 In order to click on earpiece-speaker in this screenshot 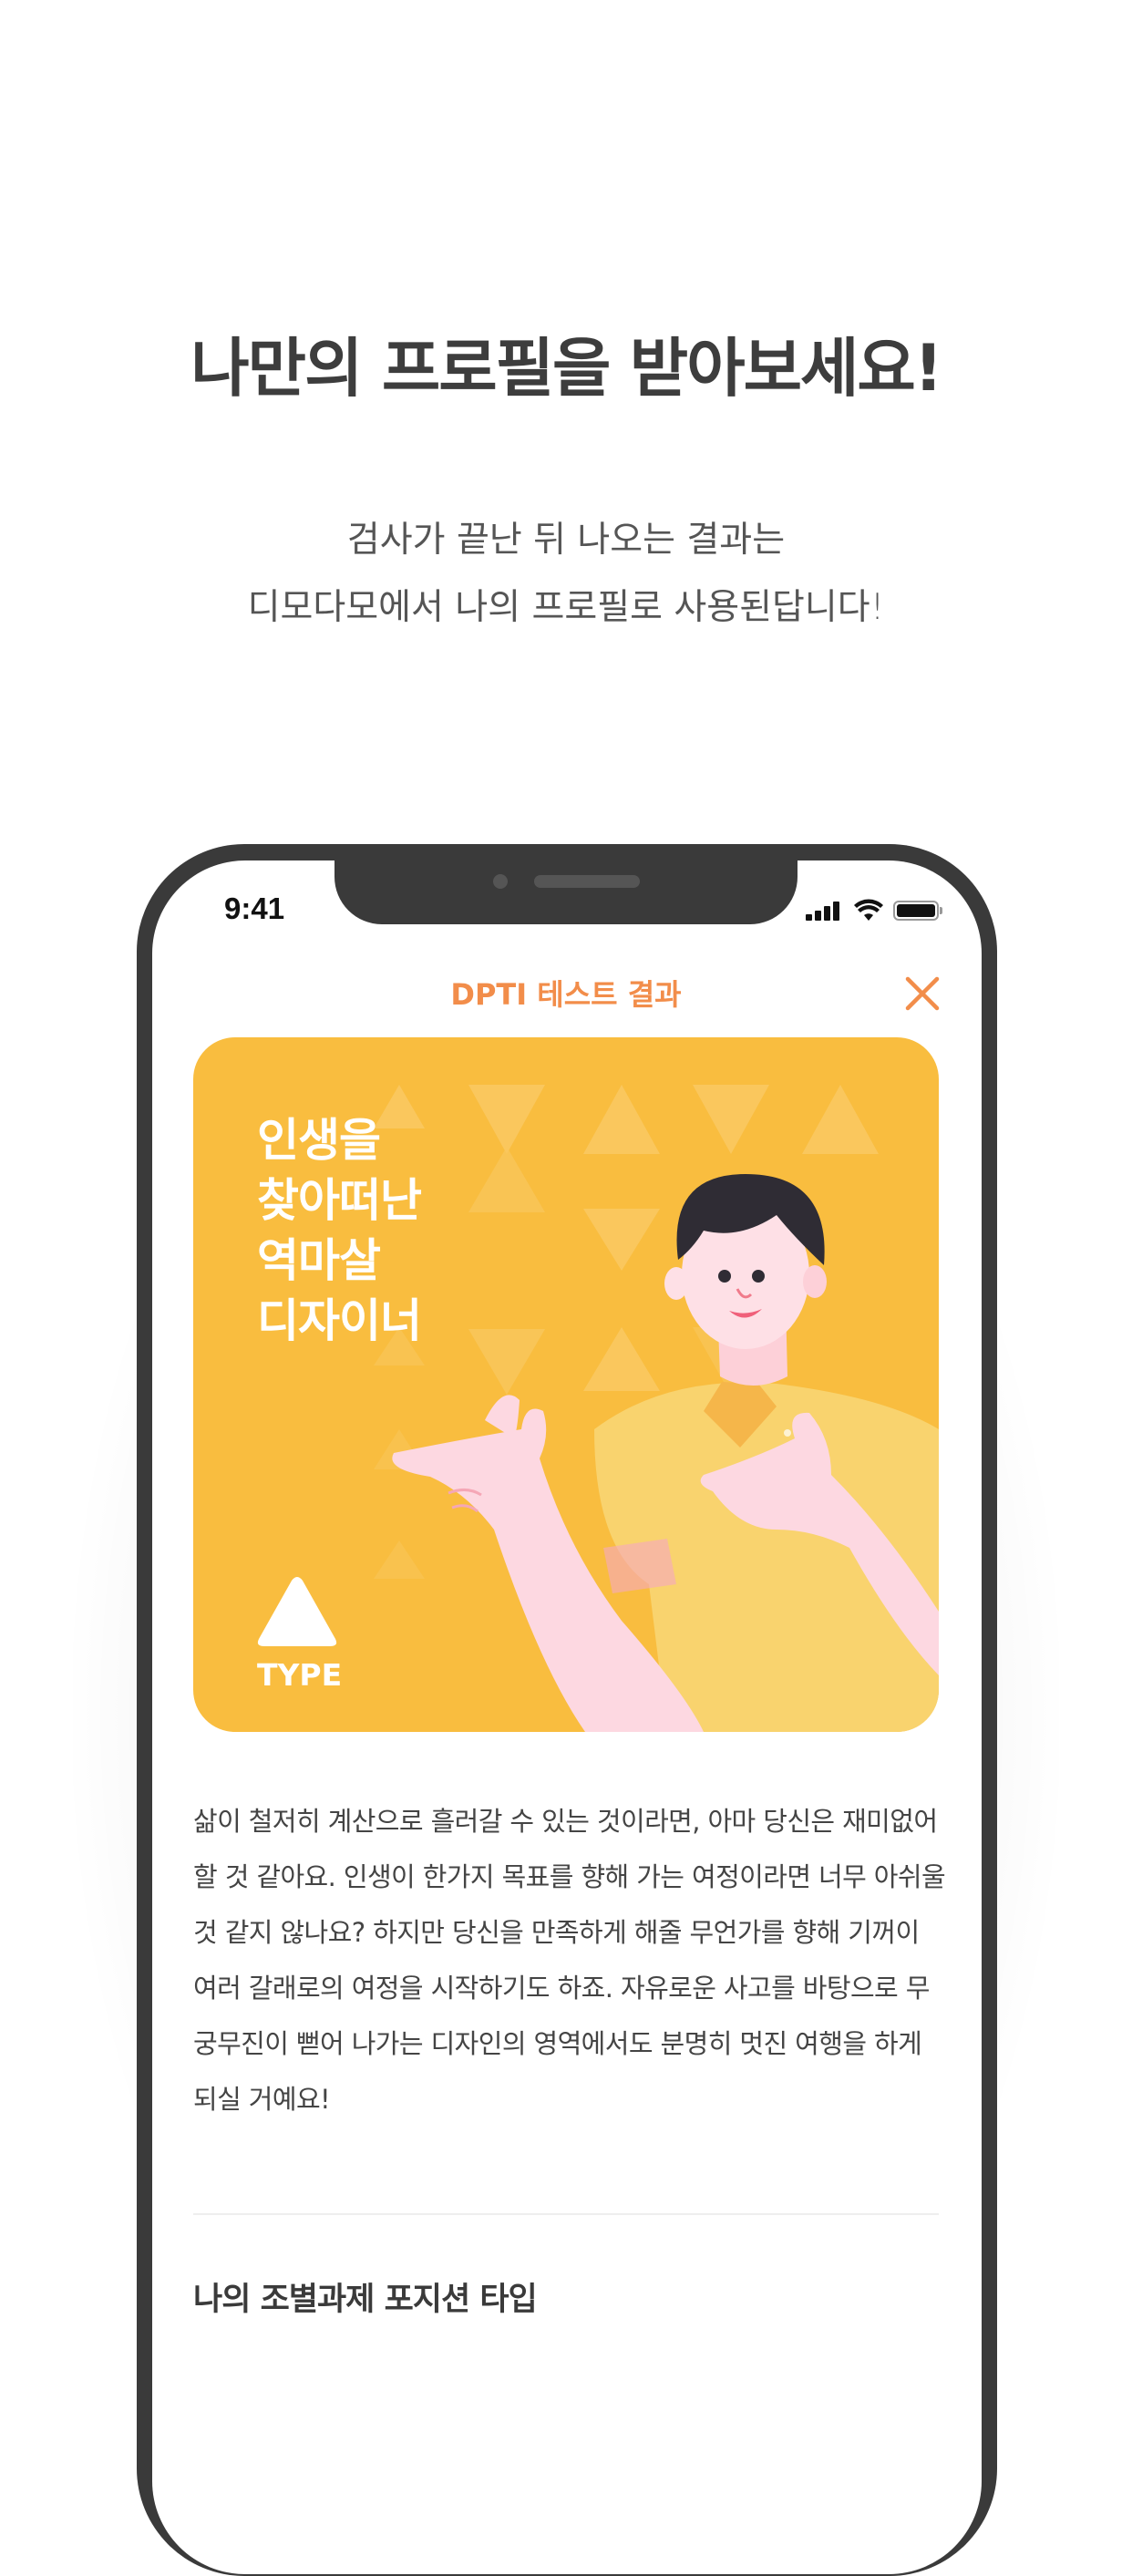, I will do `click(587, 881)`.